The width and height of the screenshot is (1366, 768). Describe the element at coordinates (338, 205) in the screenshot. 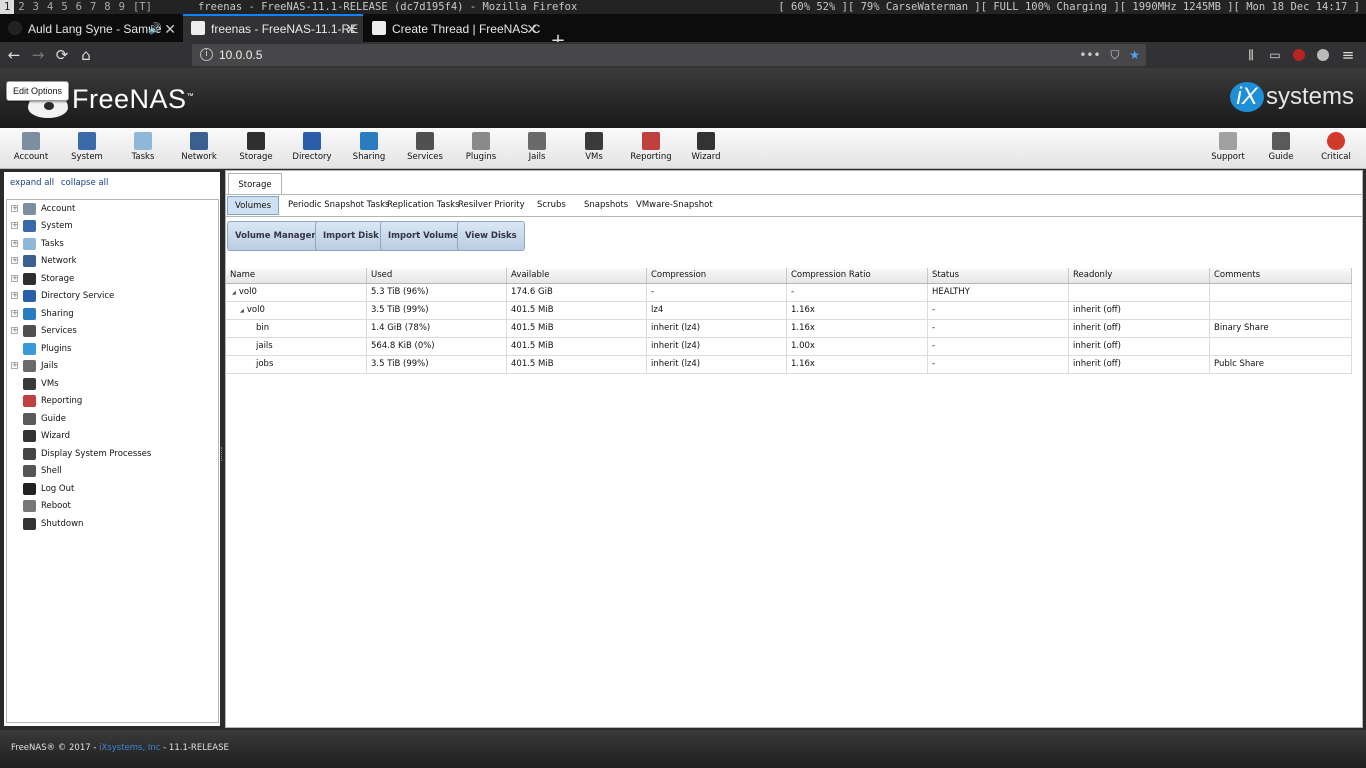

I see `subtab-periodic-snapshot-tasks: Periodic Snapshot Tasks` at that location.